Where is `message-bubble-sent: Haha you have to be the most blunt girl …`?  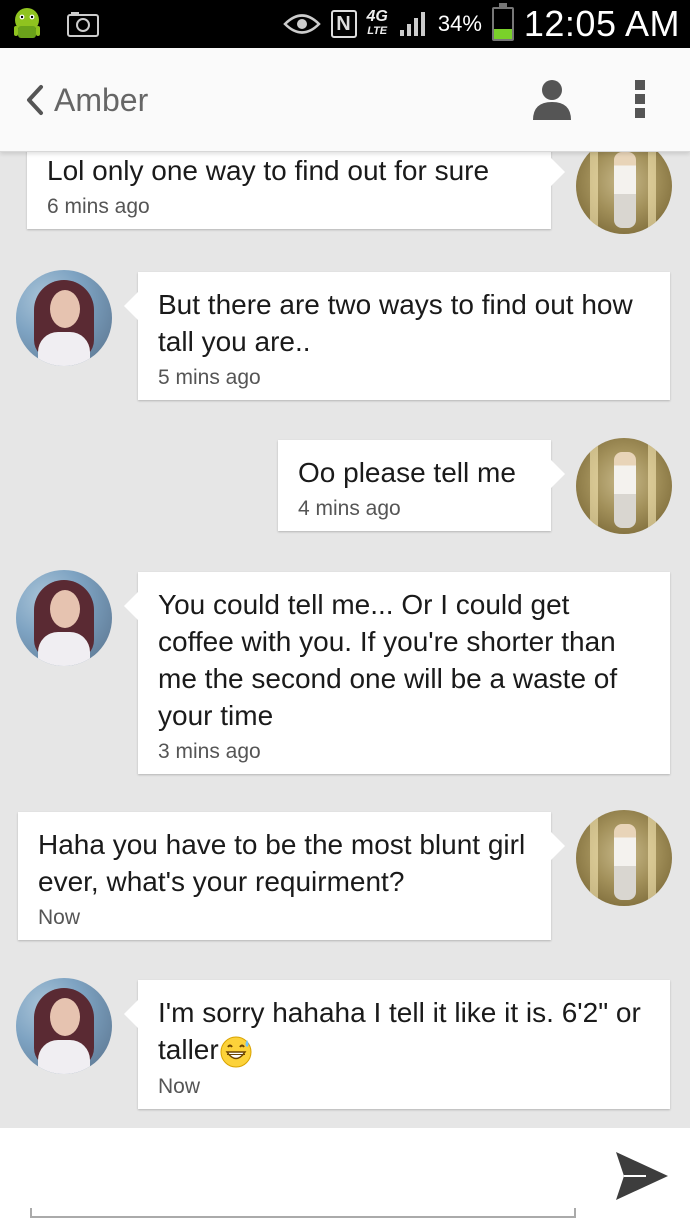
message-bubble-sent: Haha you have to be the most blunt girl … is located at coordinates (291, 876).